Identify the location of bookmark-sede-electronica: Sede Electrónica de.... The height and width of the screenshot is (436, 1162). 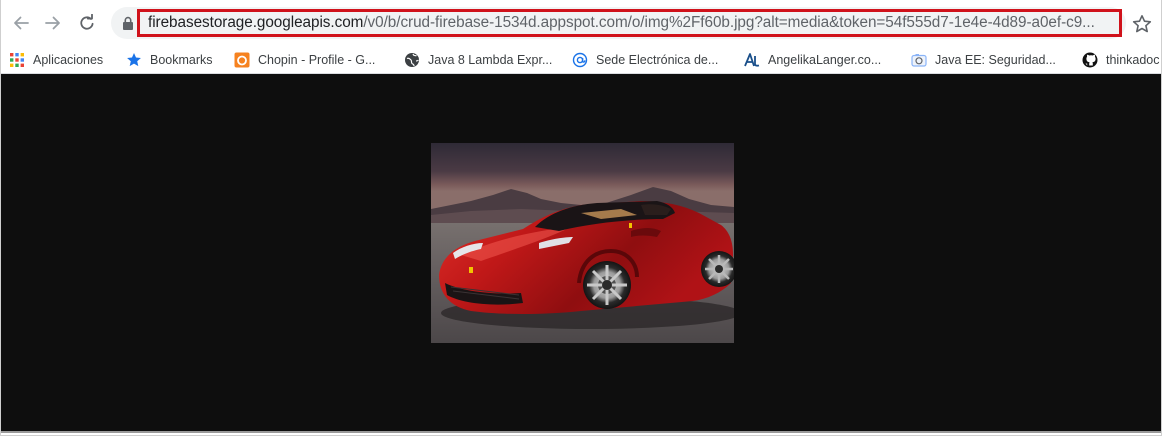
(645, 60).